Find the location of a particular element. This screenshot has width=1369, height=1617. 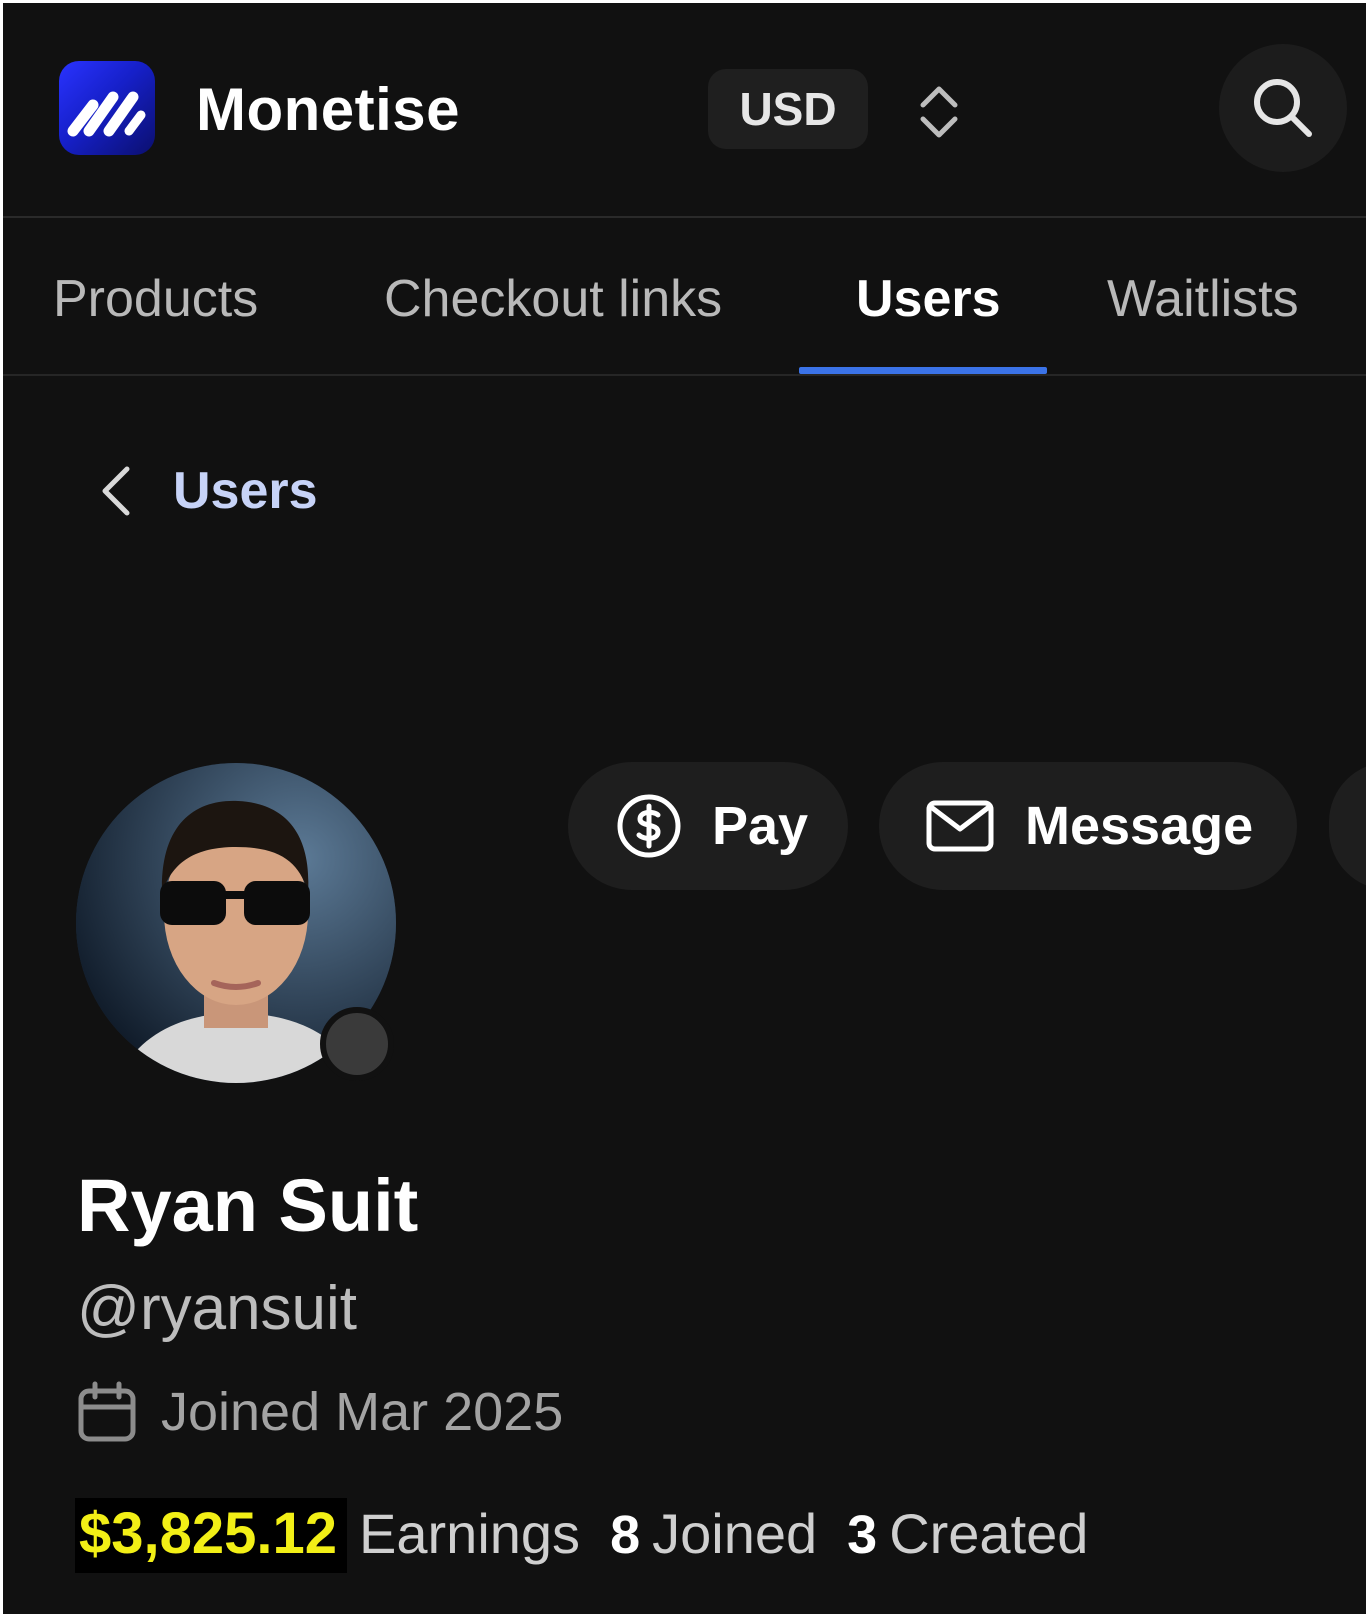

tabs-divider is located at coordinates (684, 375).